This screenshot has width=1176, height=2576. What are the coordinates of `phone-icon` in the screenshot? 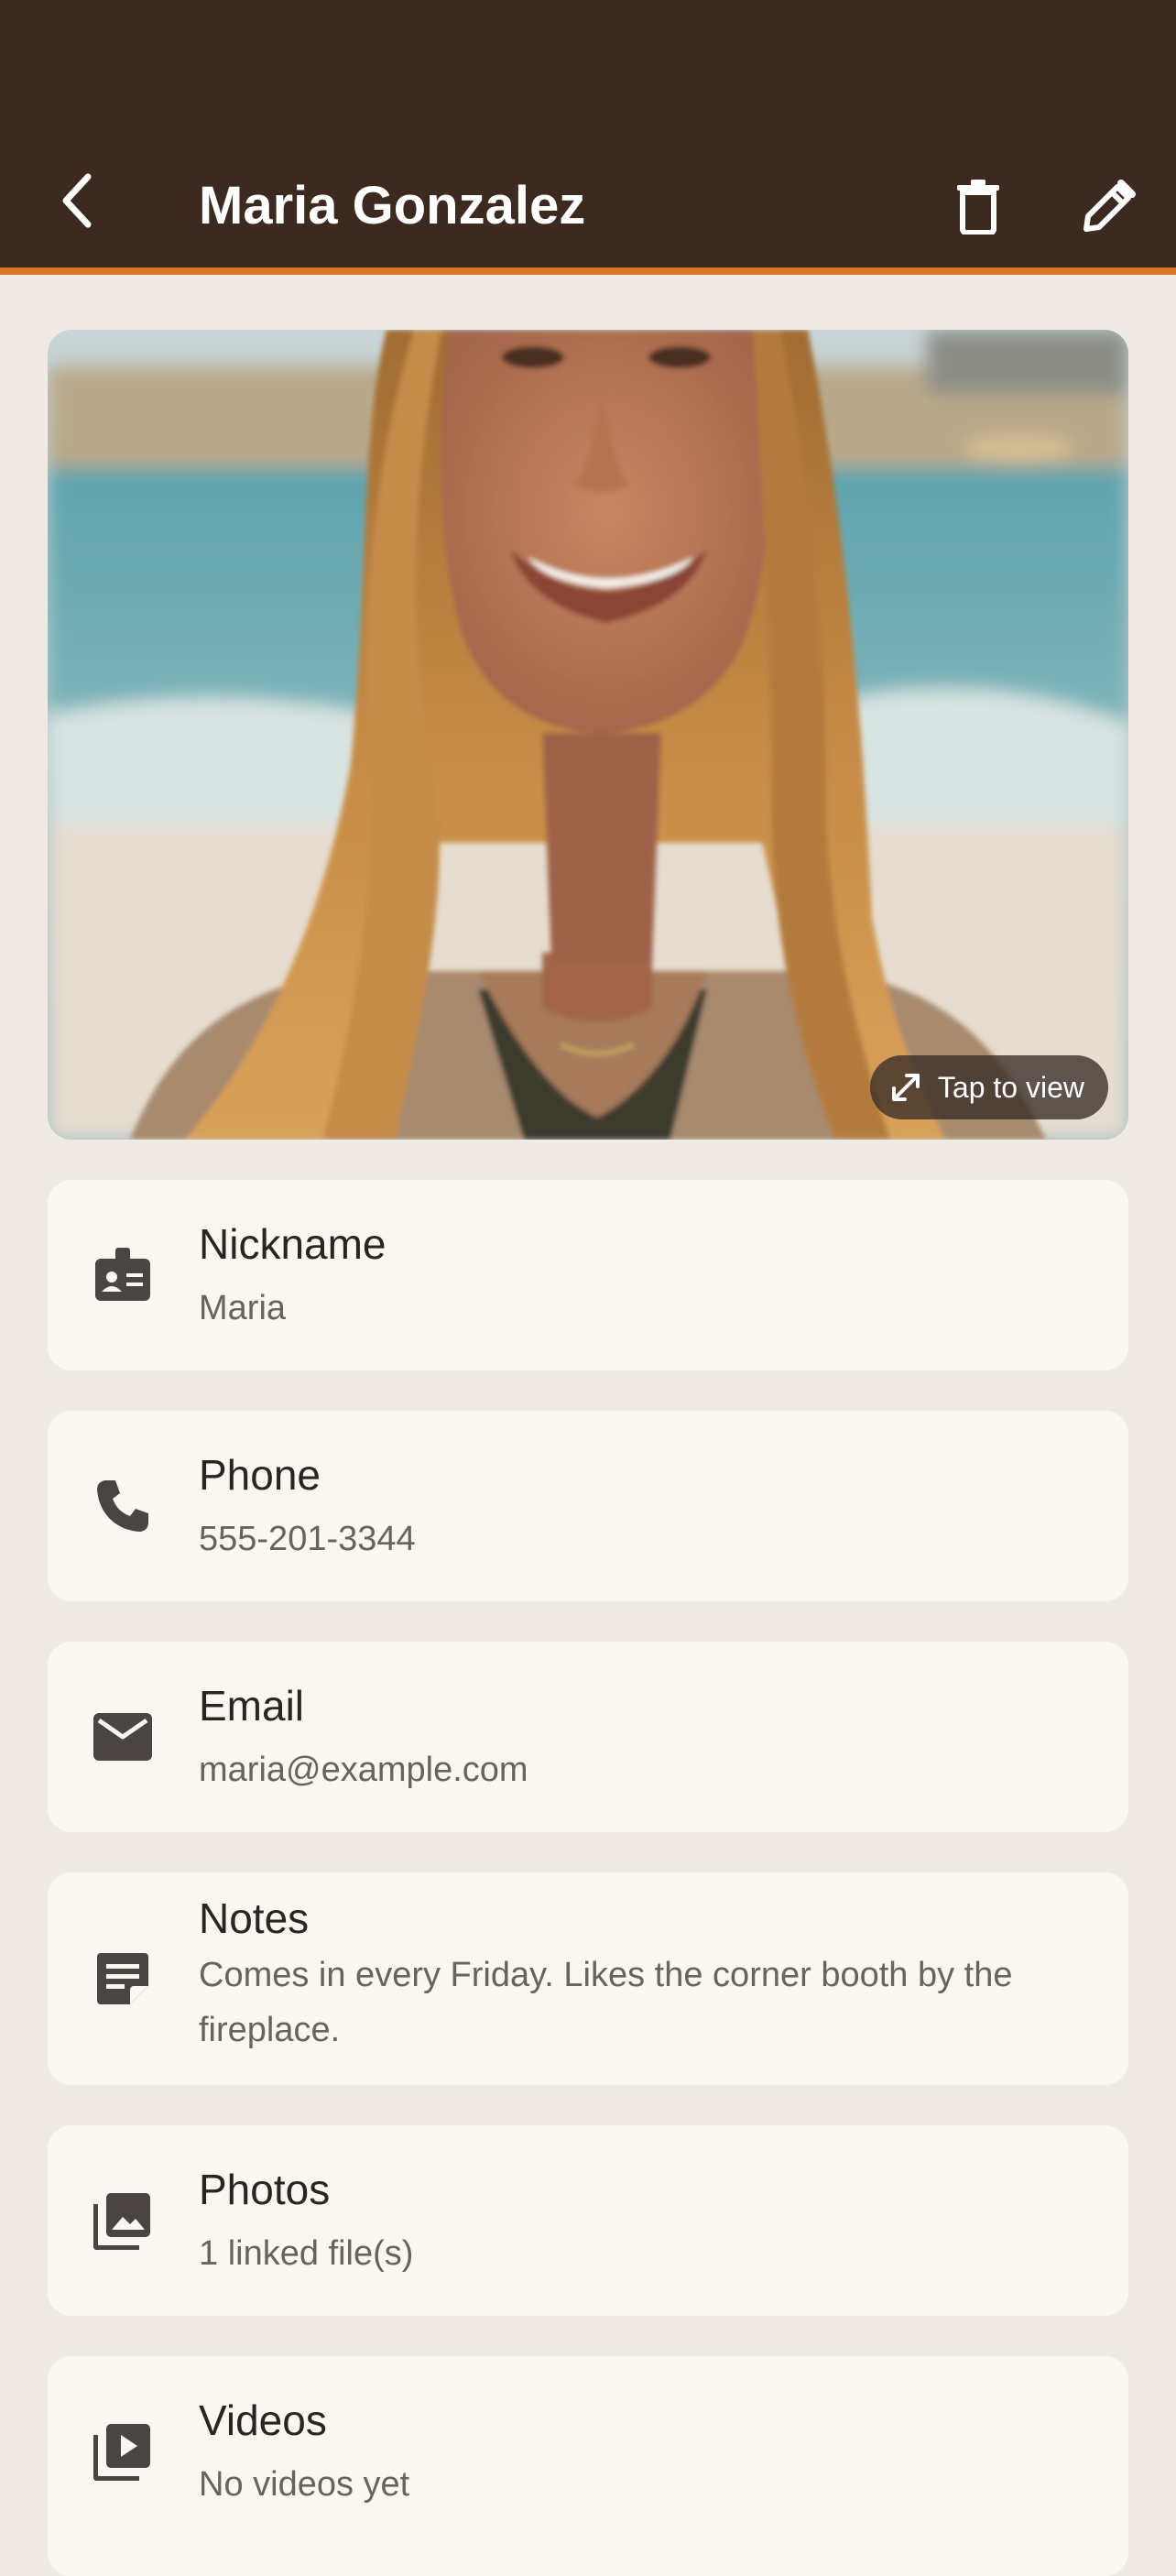 It's located at (123, 1506).